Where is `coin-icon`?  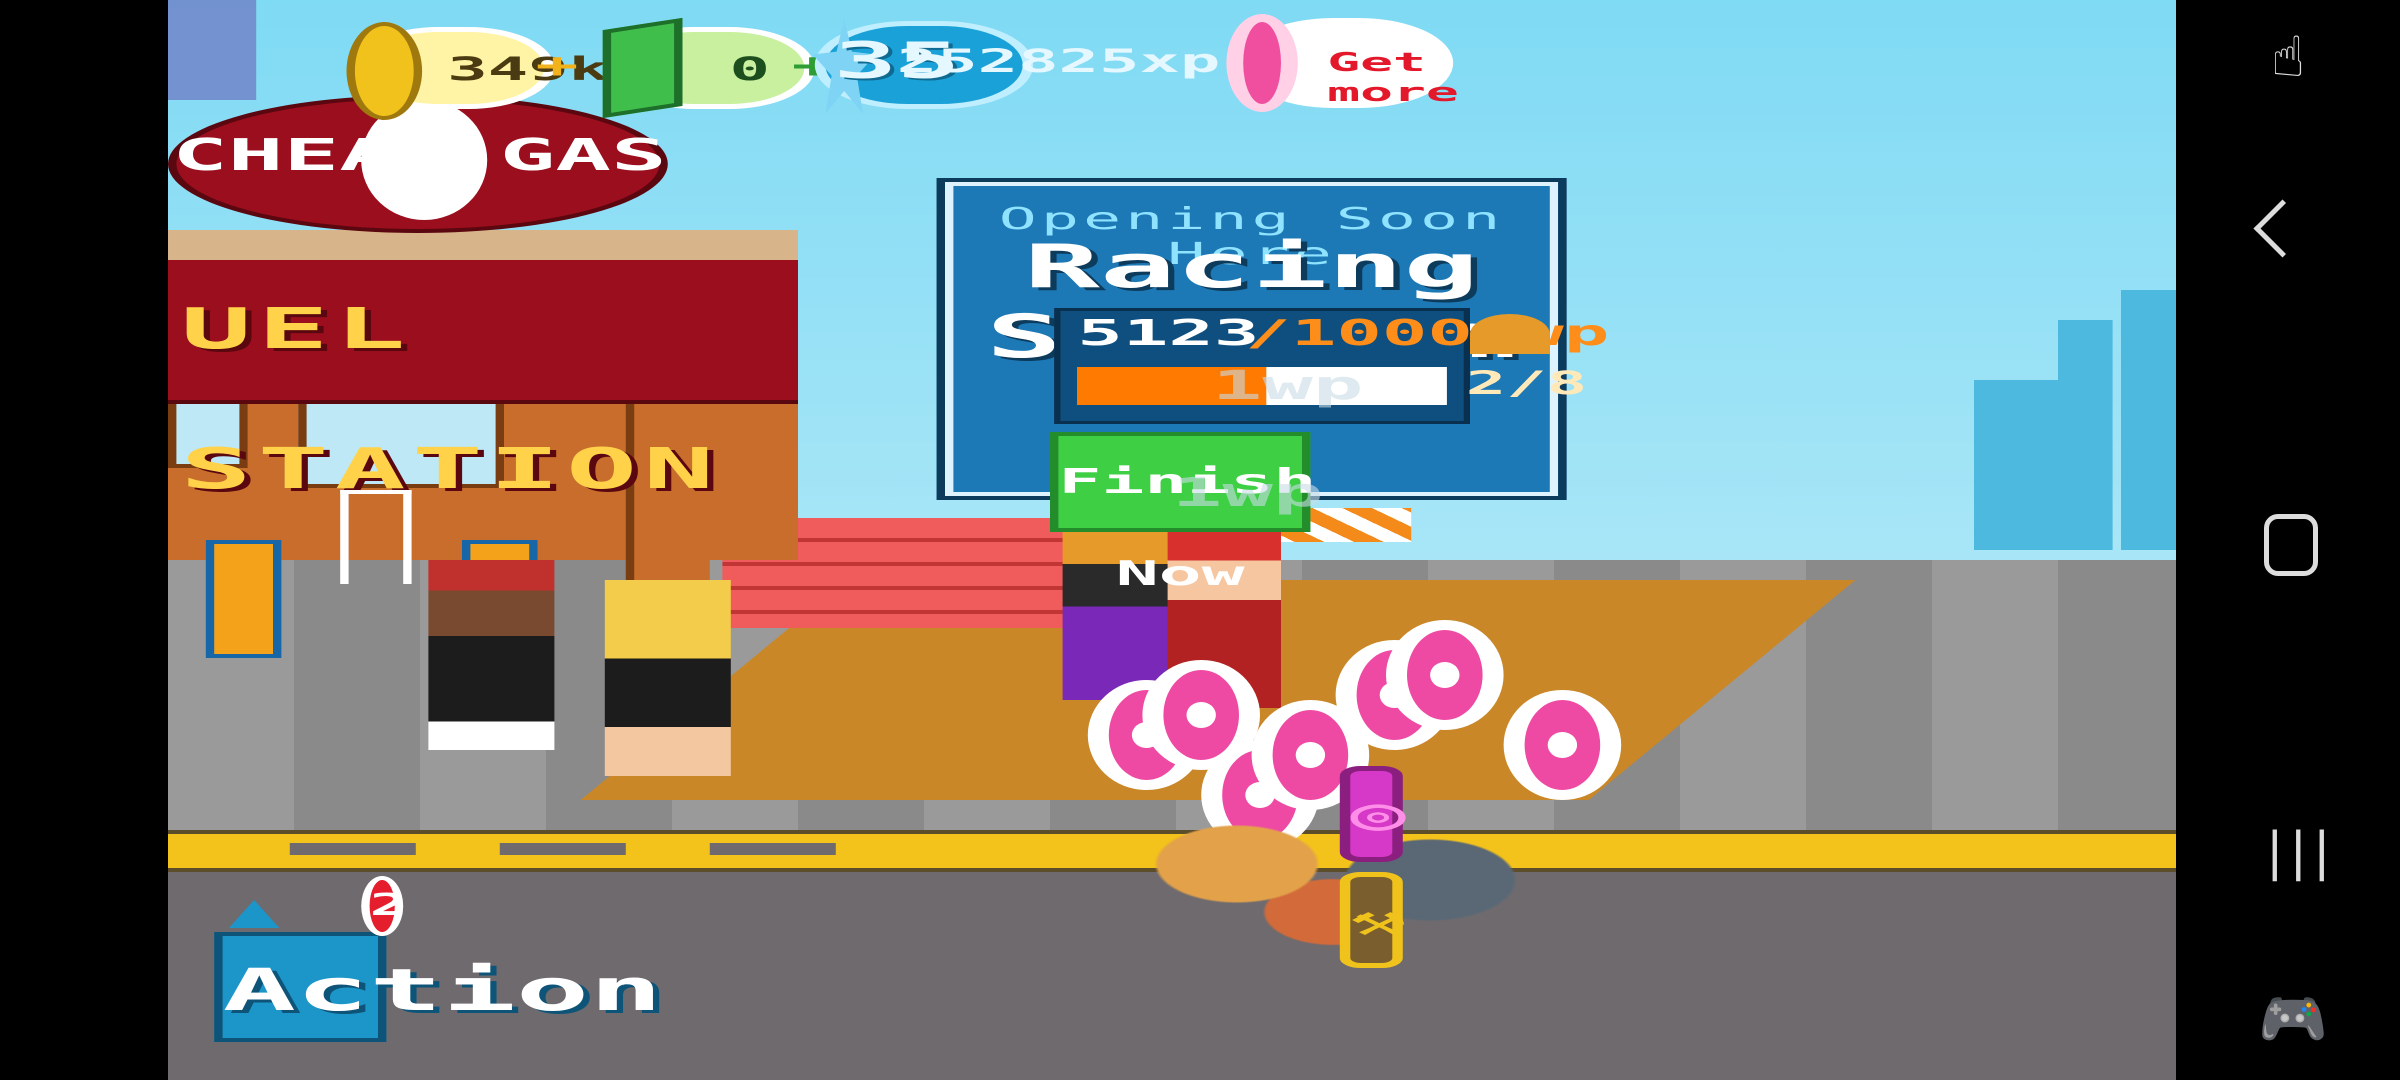 coin-icon is located at coordinates (384, 71).